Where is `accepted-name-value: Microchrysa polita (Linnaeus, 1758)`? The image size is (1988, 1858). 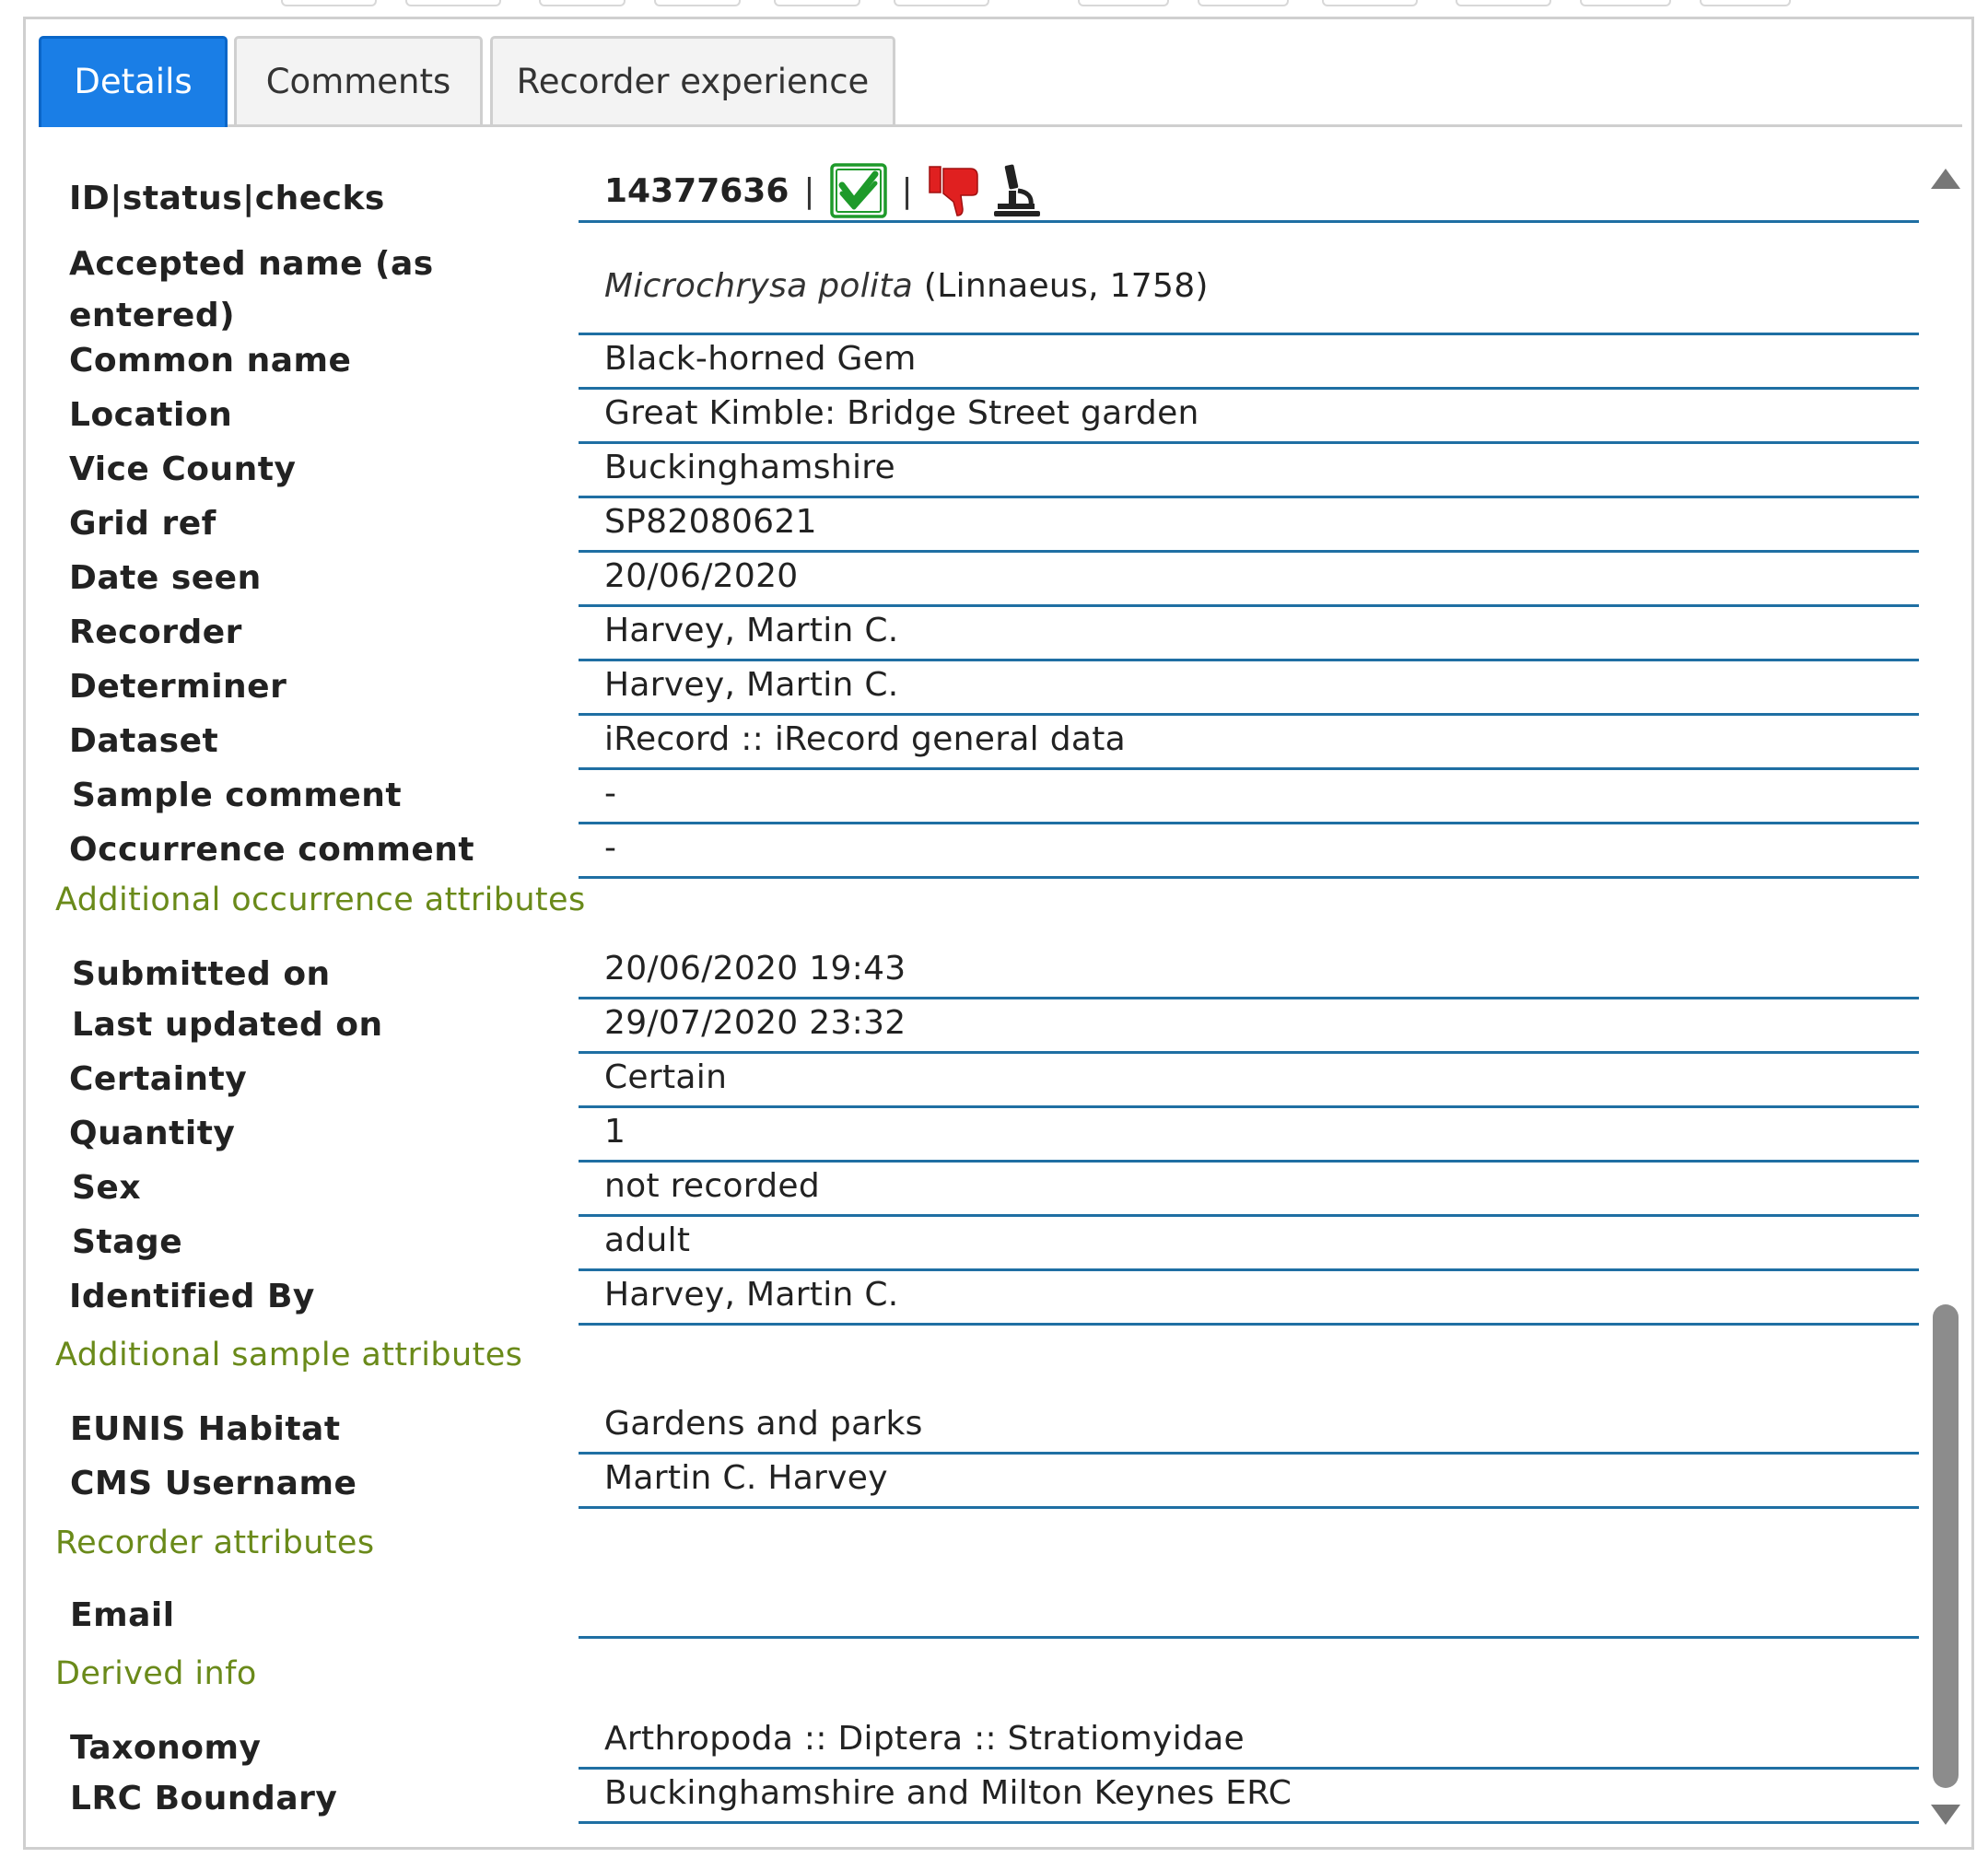 accepted-name-value: Microchrysa polita (Linnaeus, 1758) is located at coordinates (1249, 287).